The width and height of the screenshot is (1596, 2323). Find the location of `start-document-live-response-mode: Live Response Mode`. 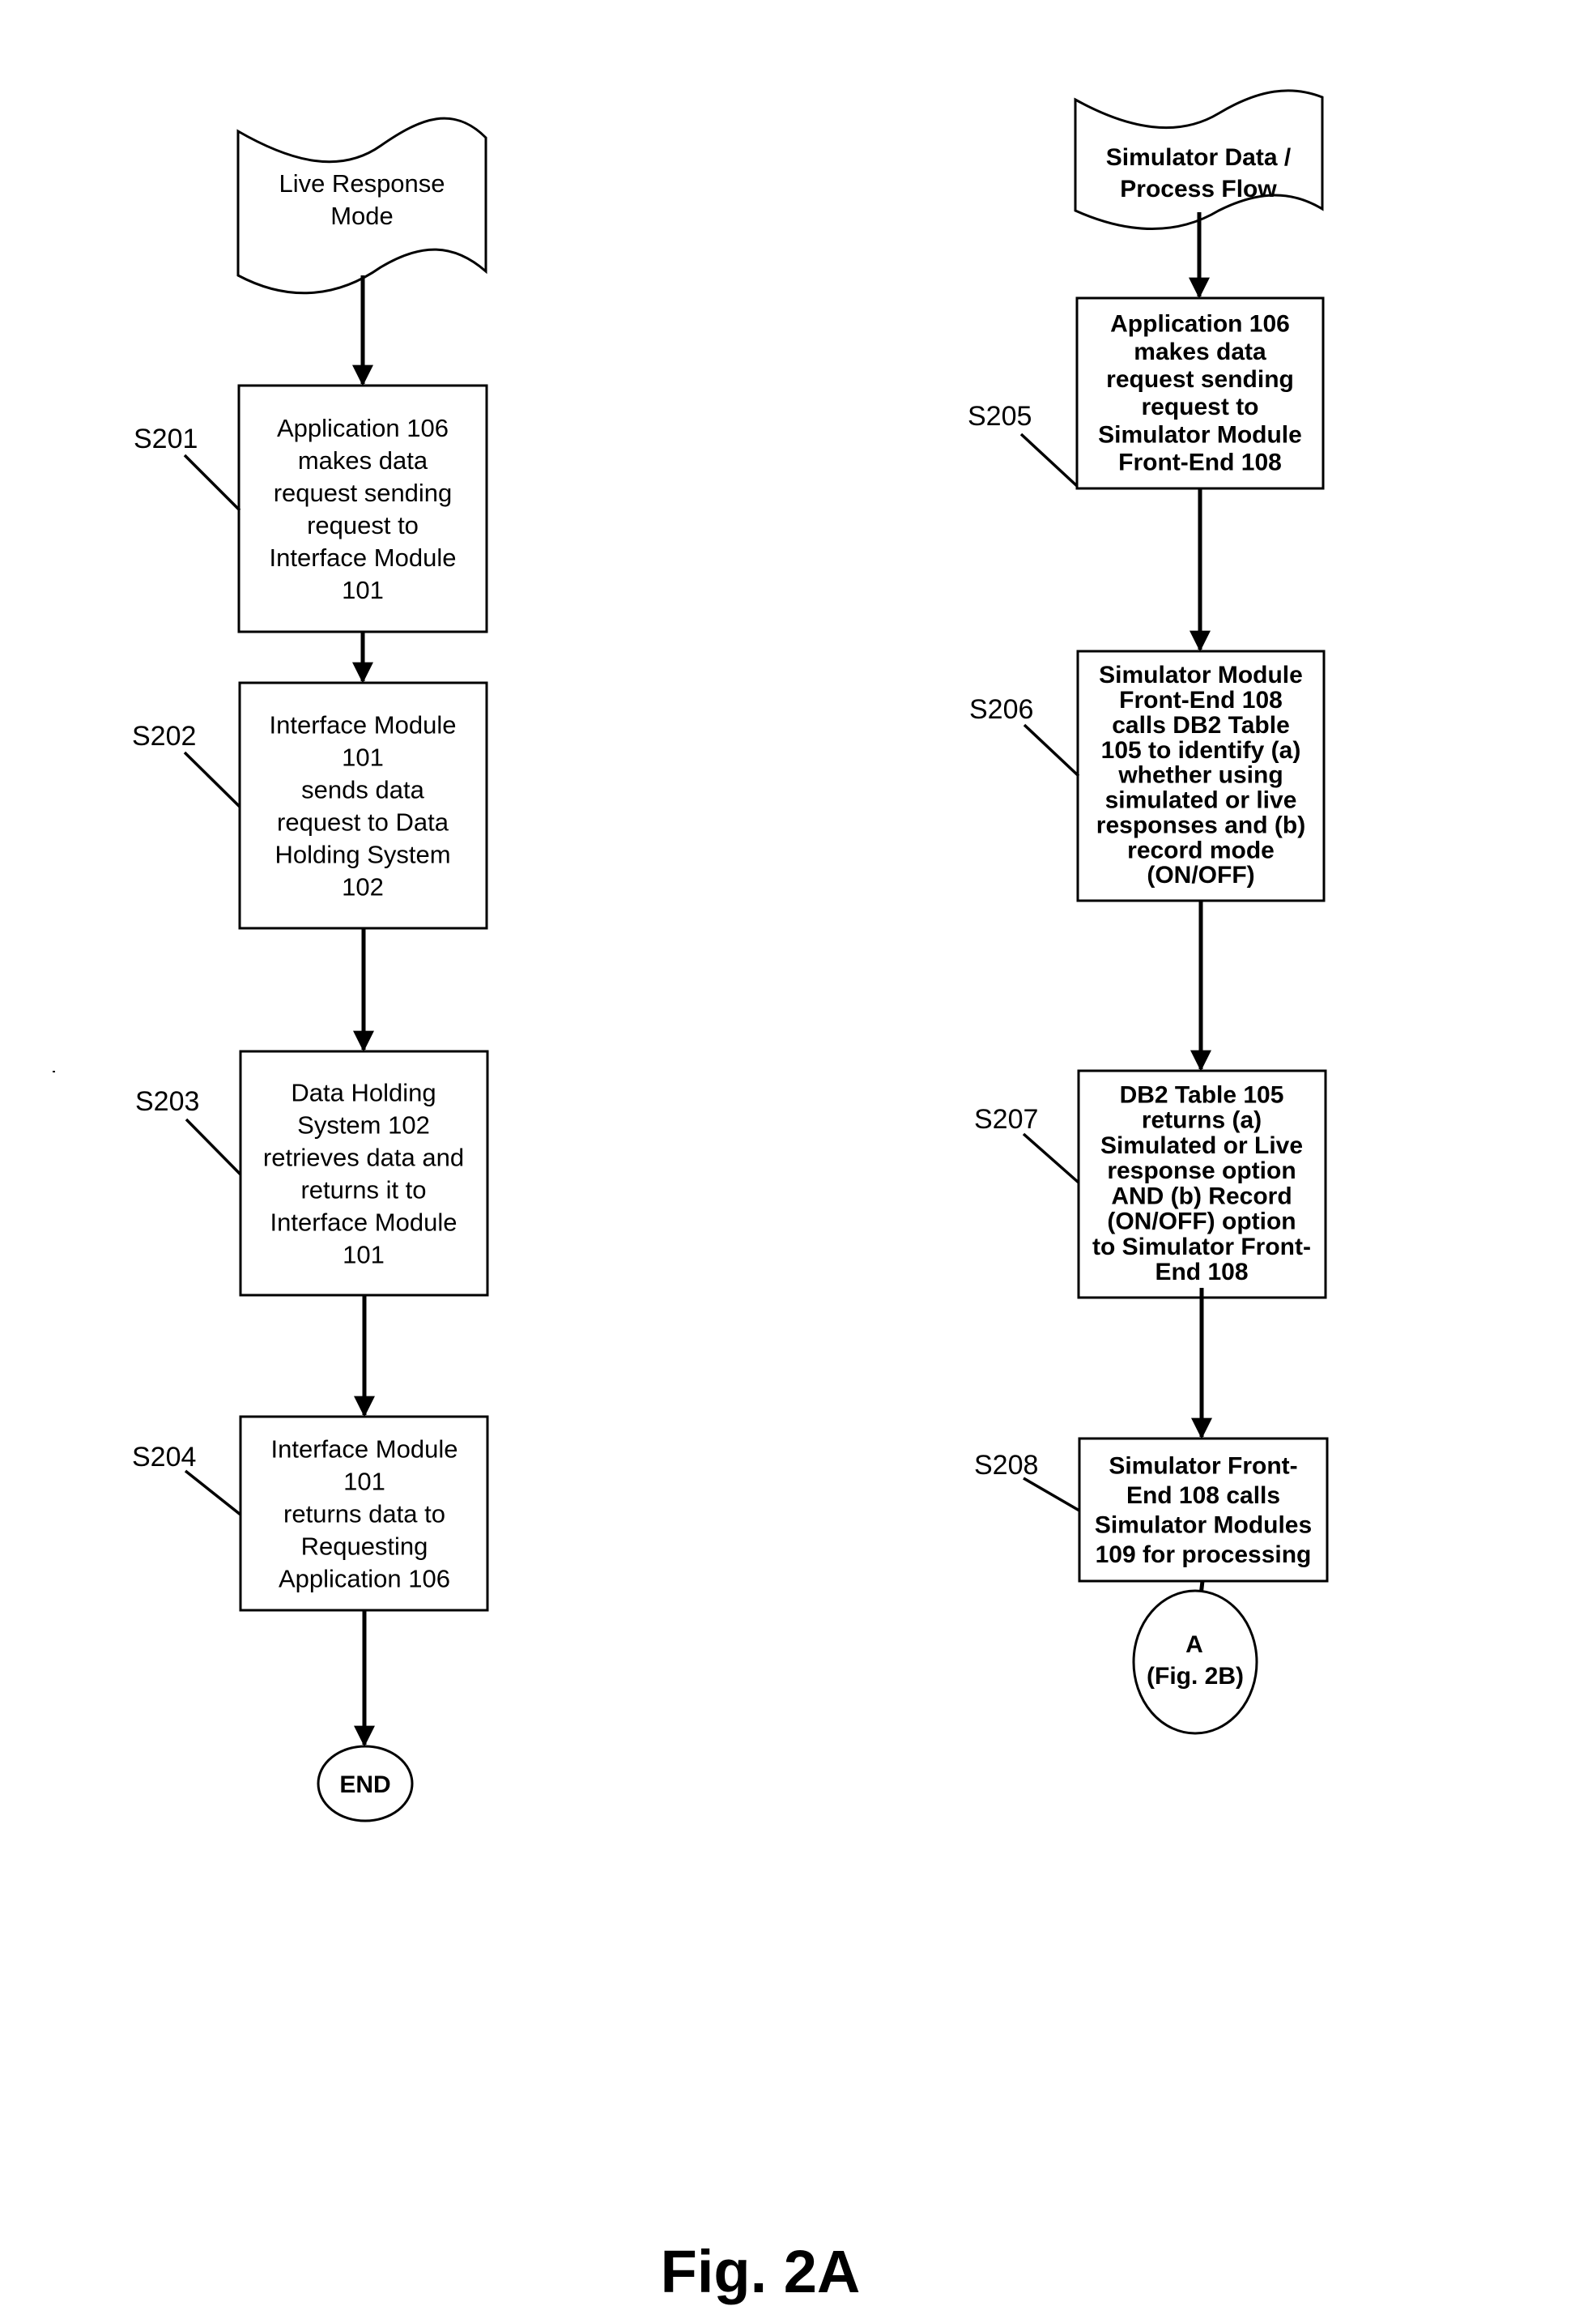

start-document-live-response-mode: Live Response Mode is located at coordinates (361, 206).